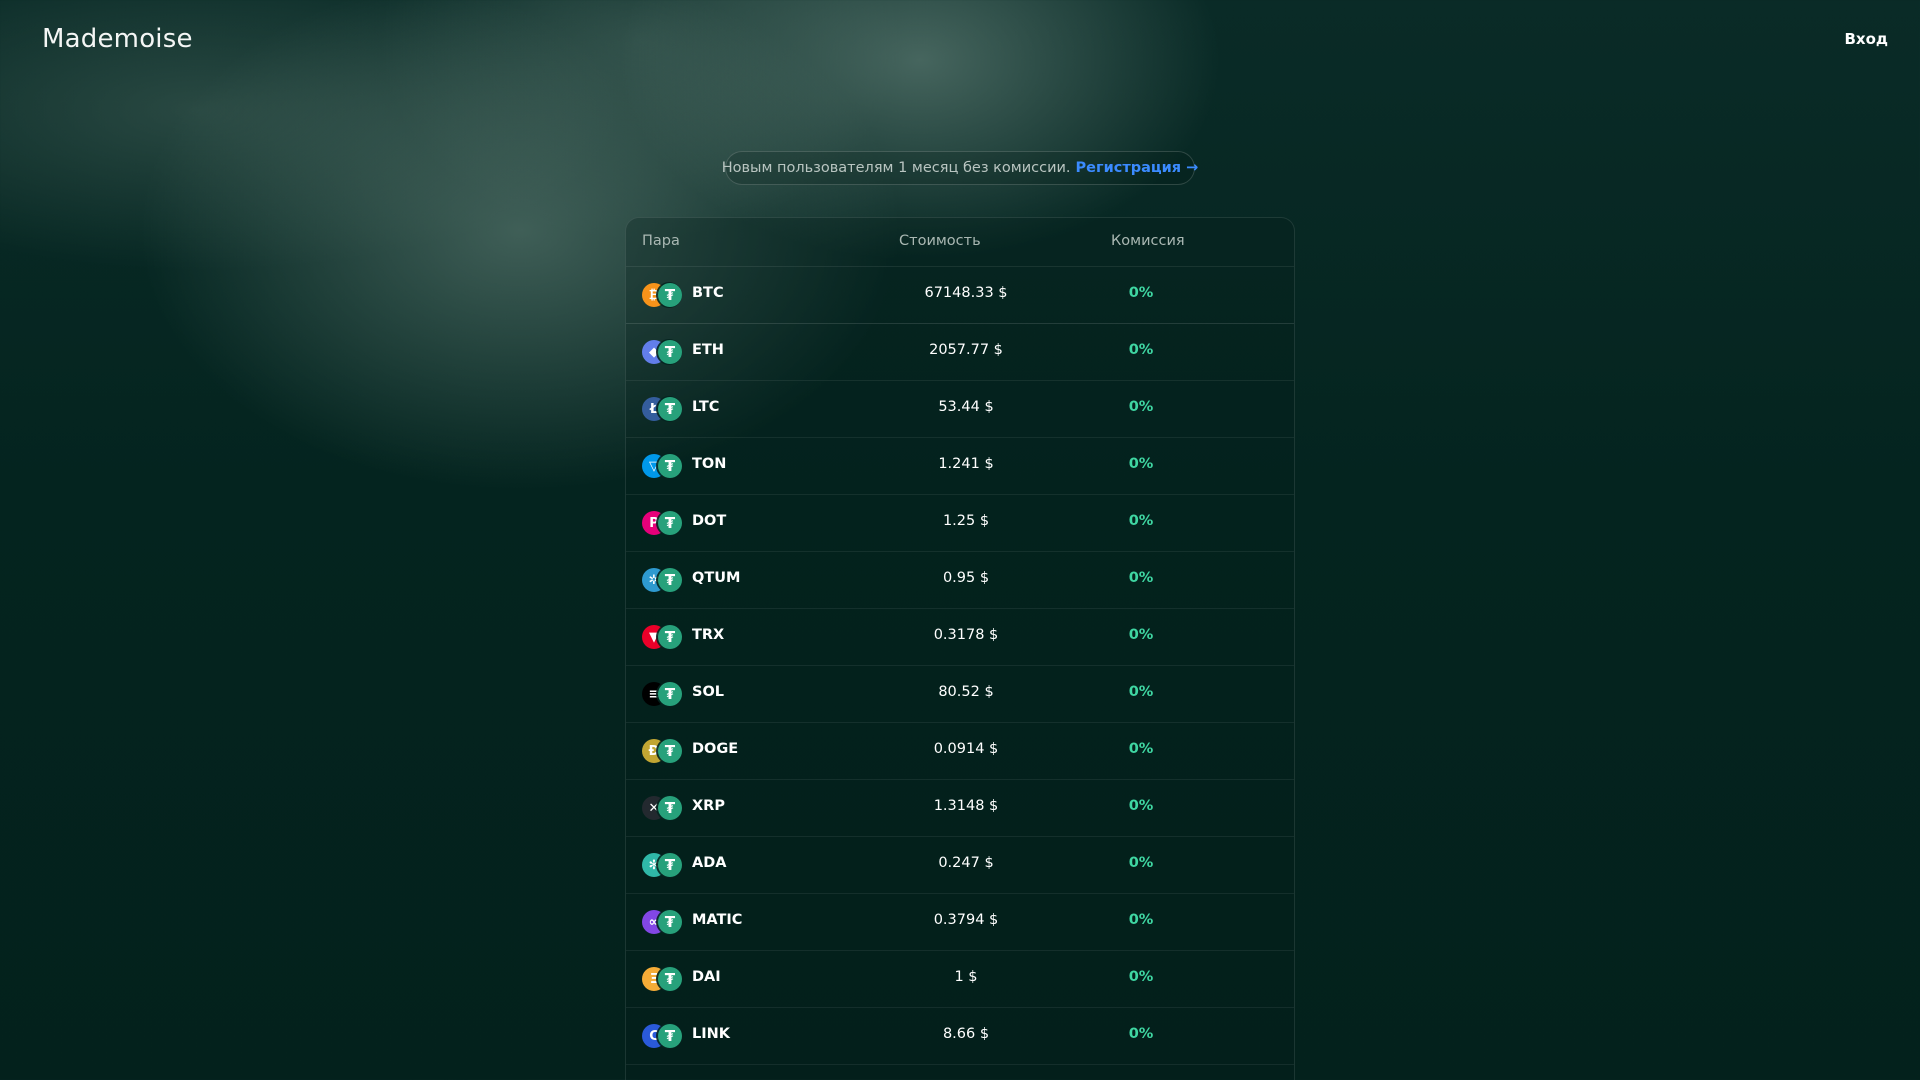  I want to click on top-bar: Mademoise Вход, so click(960, 40).